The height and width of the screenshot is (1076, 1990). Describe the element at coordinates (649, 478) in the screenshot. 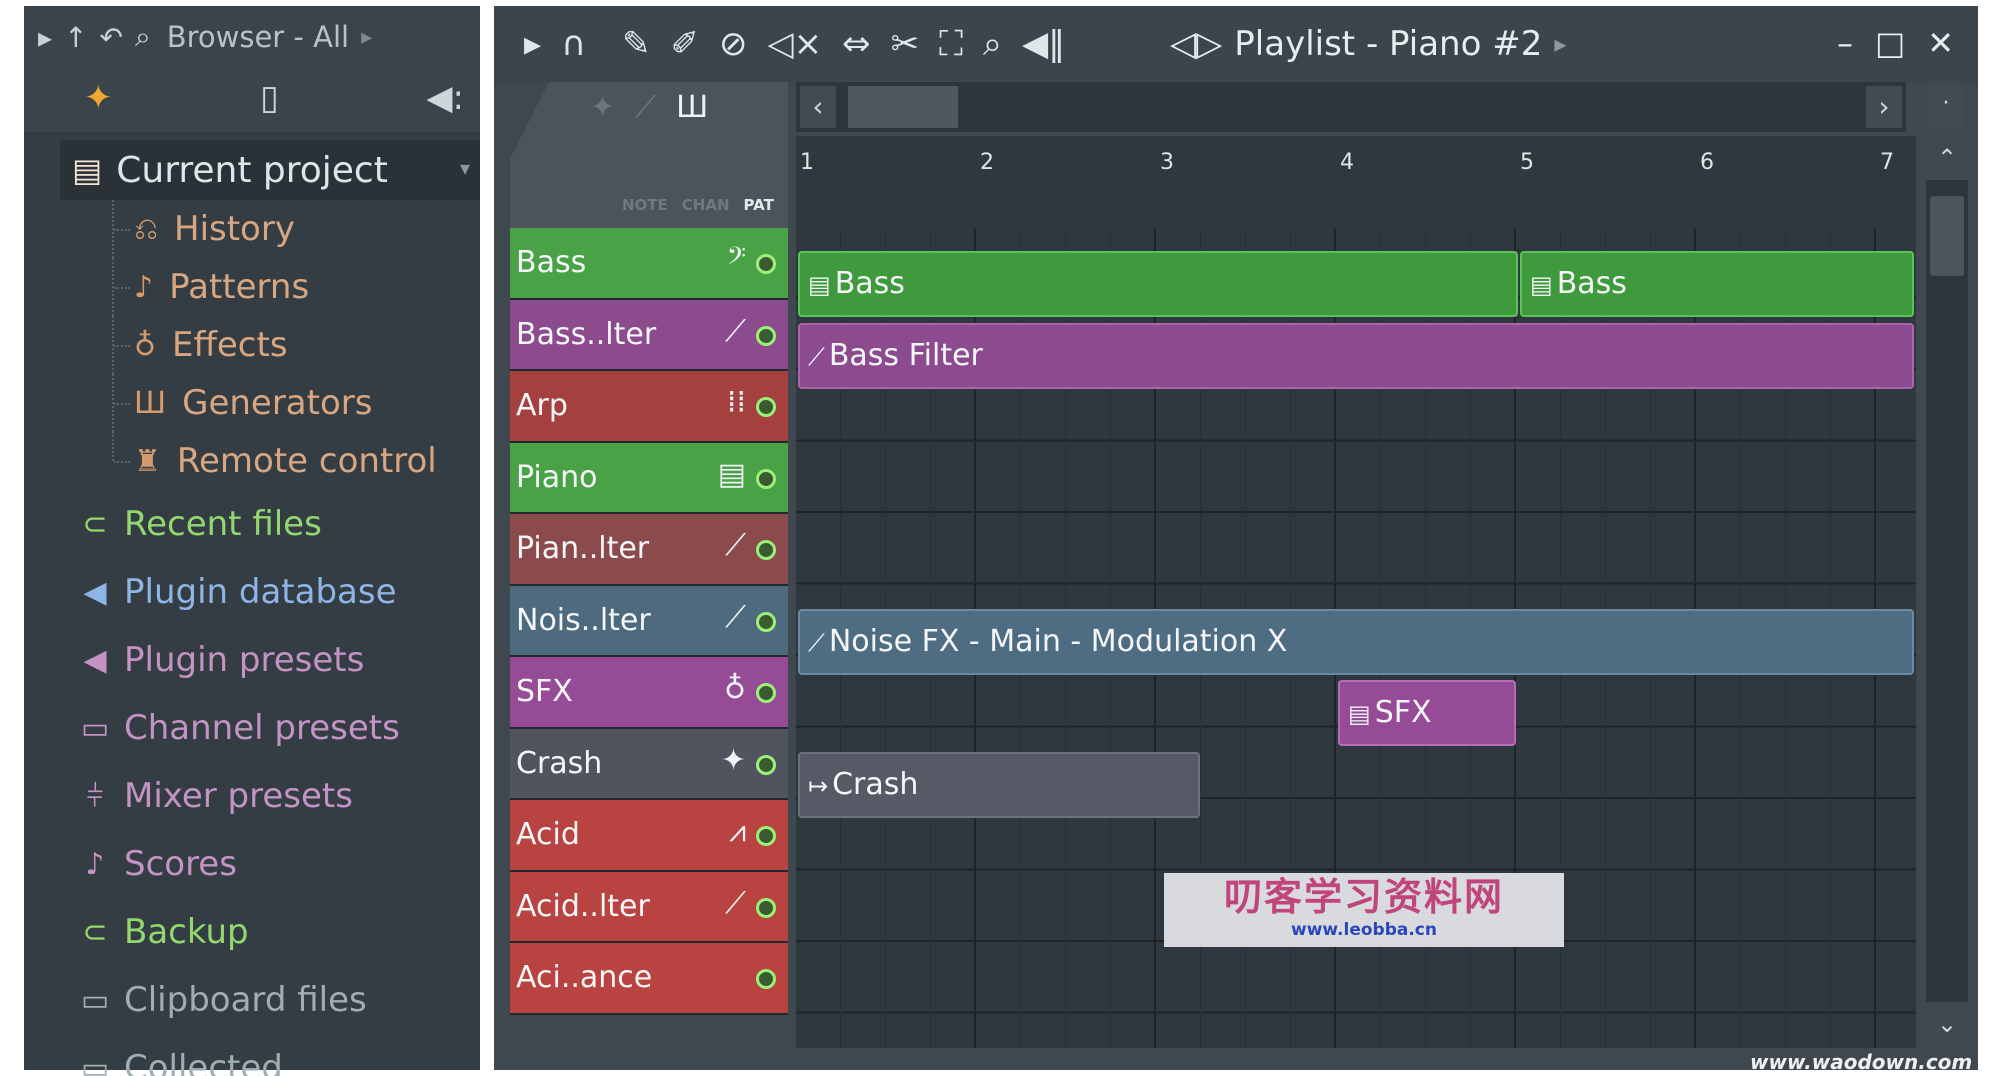

I see `track-piano: Piano ▤` at that location.